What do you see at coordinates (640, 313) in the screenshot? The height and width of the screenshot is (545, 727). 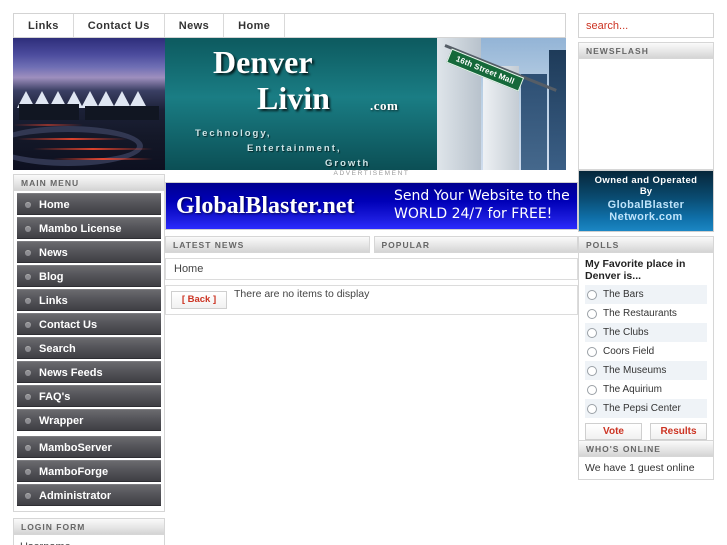 I see `poll-option-label: The Restaurants` at bounding box center [640, 313].